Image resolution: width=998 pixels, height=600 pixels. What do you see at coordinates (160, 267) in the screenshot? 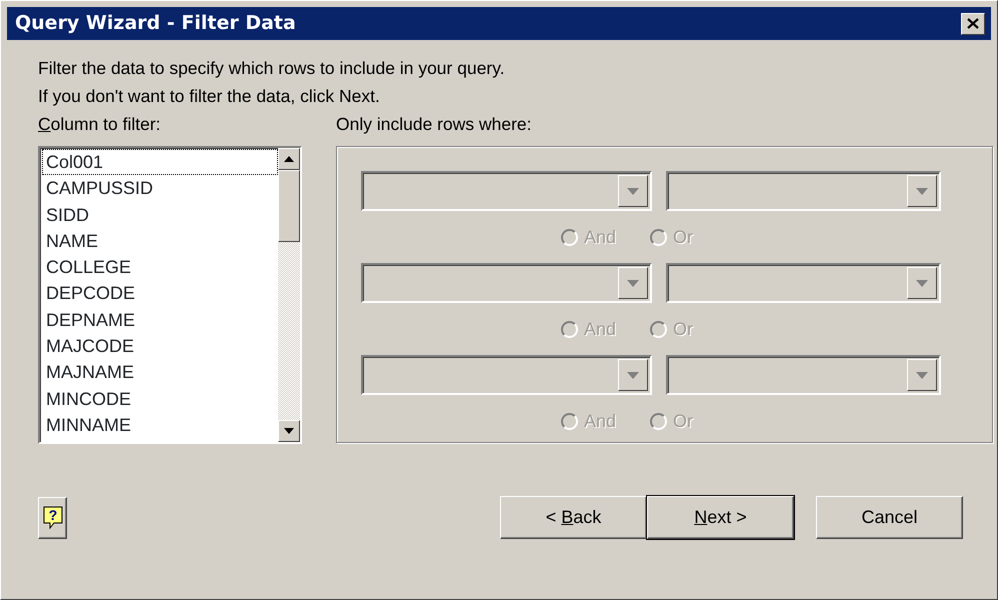
I see `list-item: COLLEGE` at bounding box center [160, 267].